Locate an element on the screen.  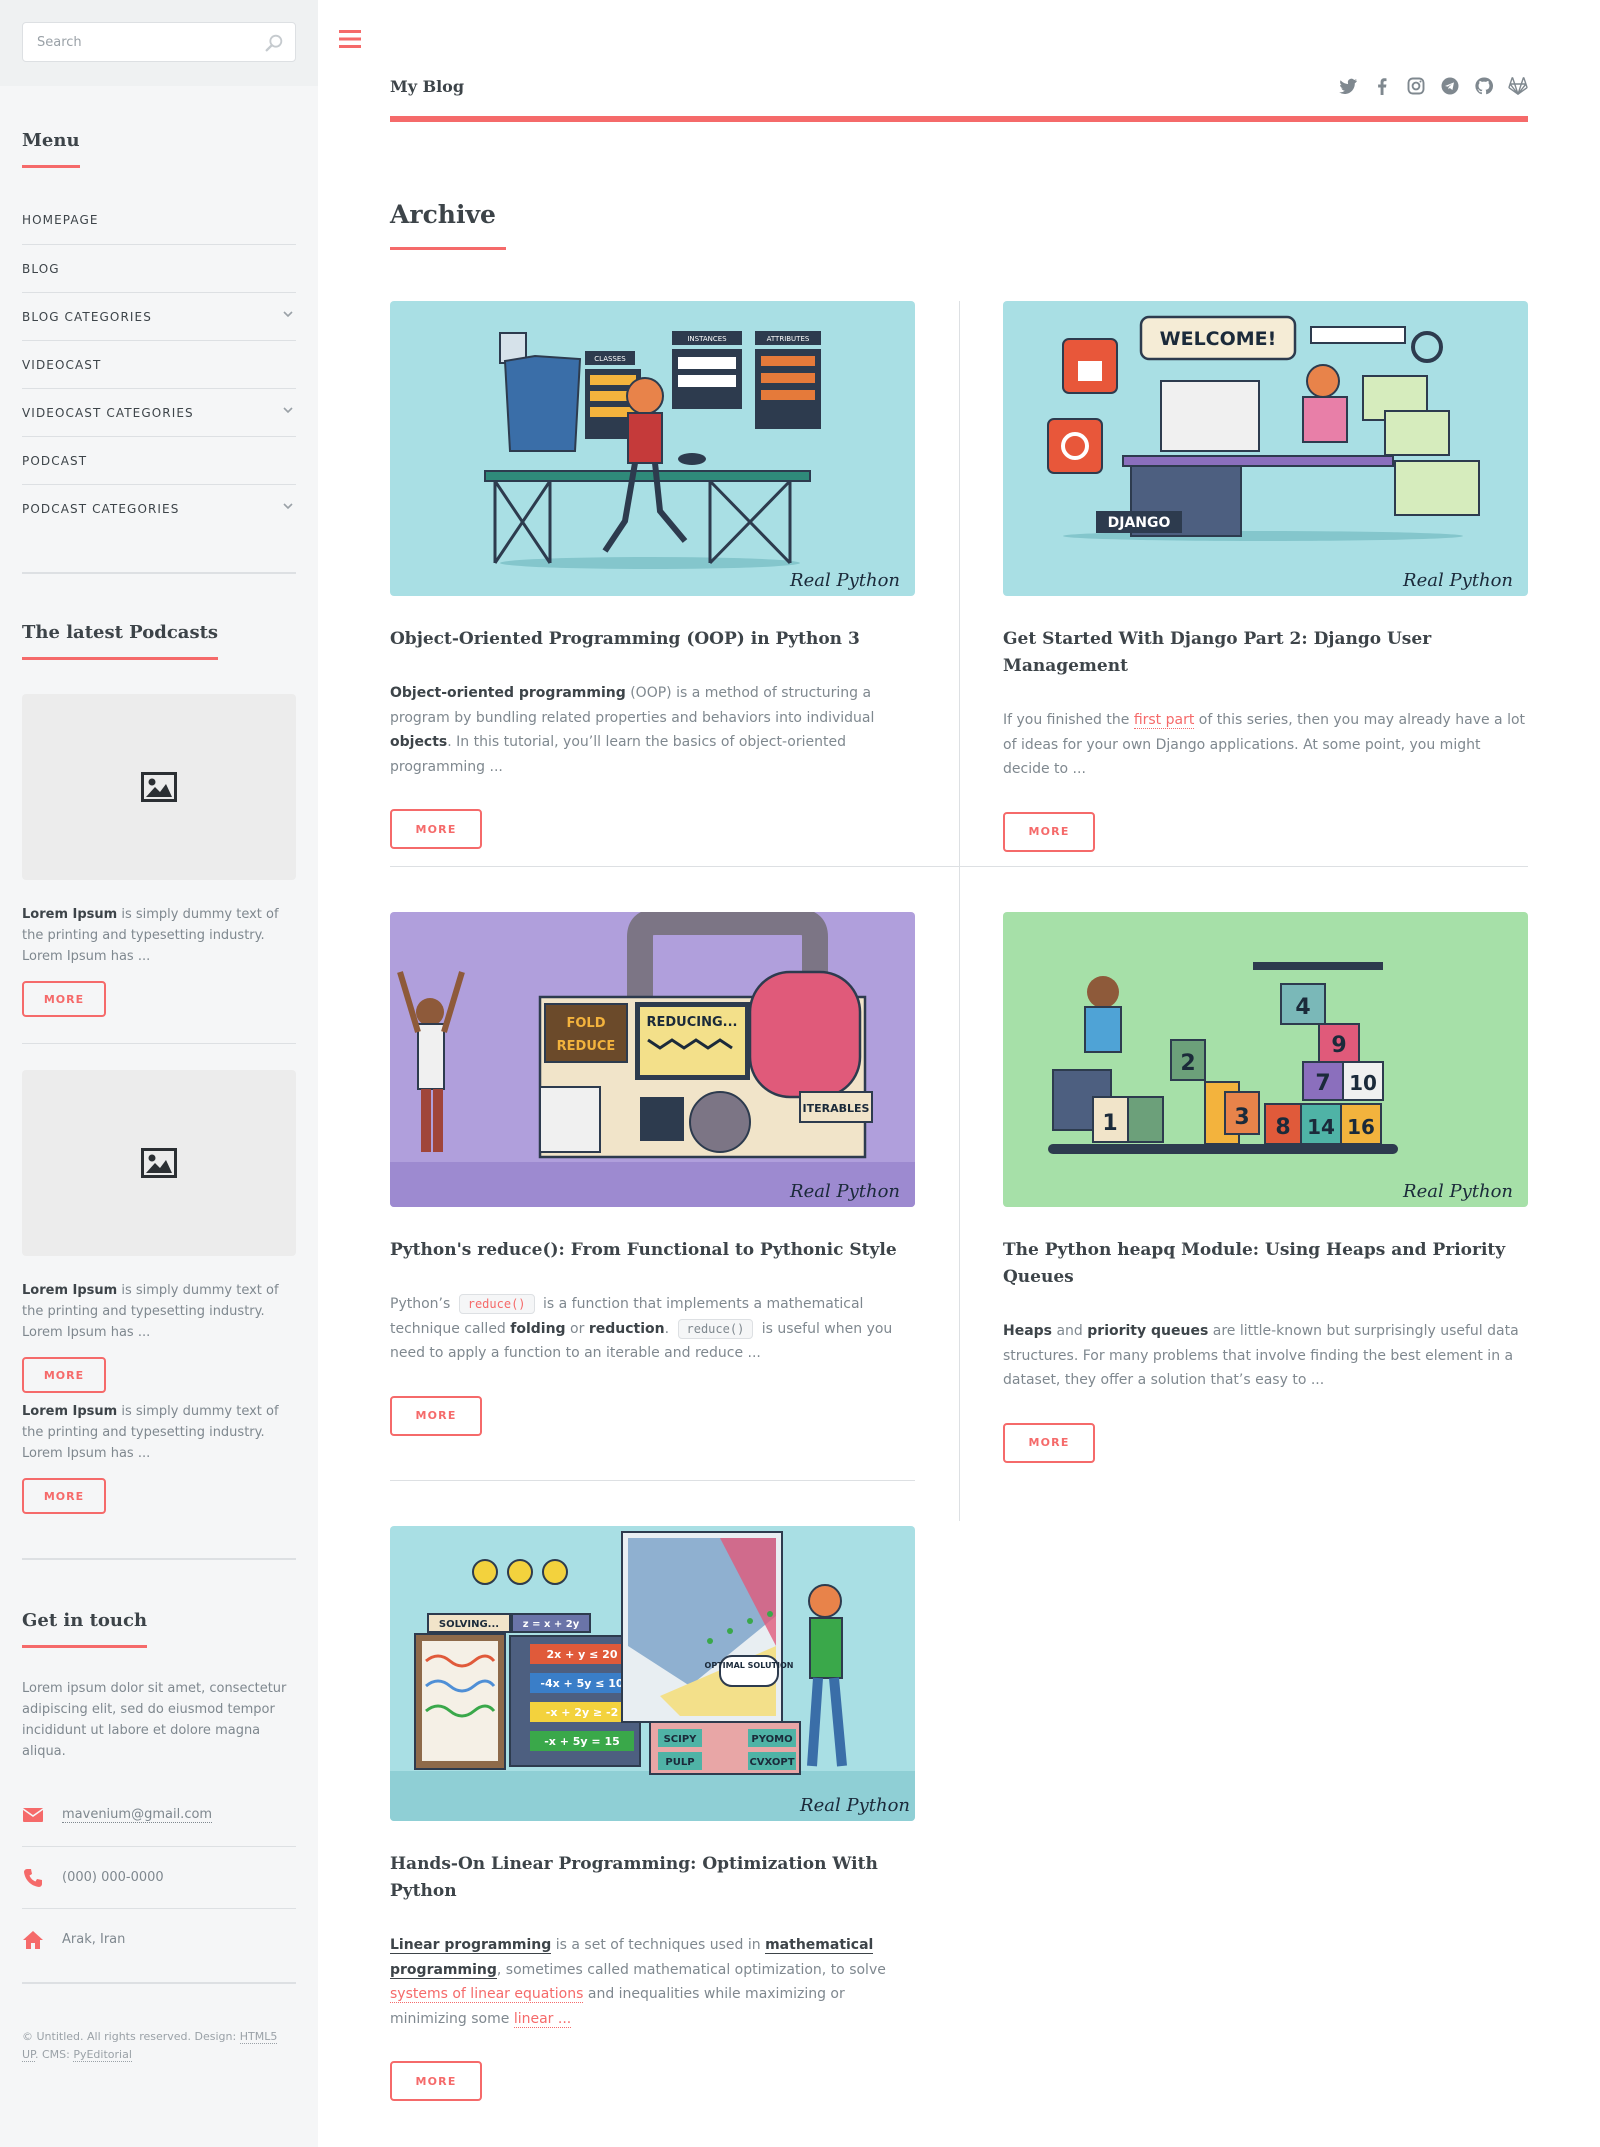
menu-item-blog-categories: BLOG CATEGORIES is located at coordinates (159, 316).